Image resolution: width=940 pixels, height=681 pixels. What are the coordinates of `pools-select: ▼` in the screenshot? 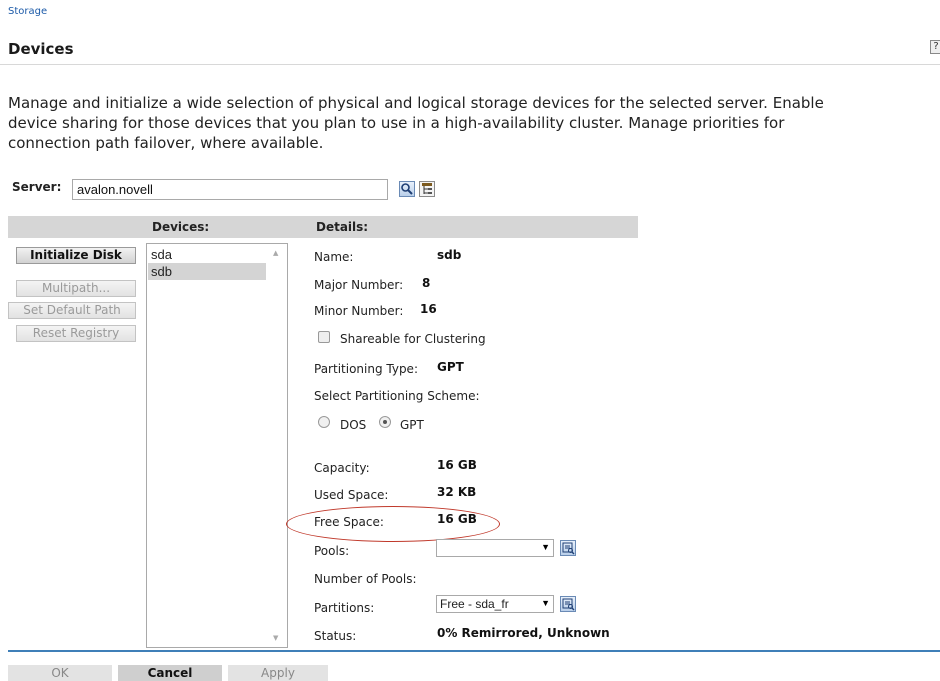 It's located at (495, 548).